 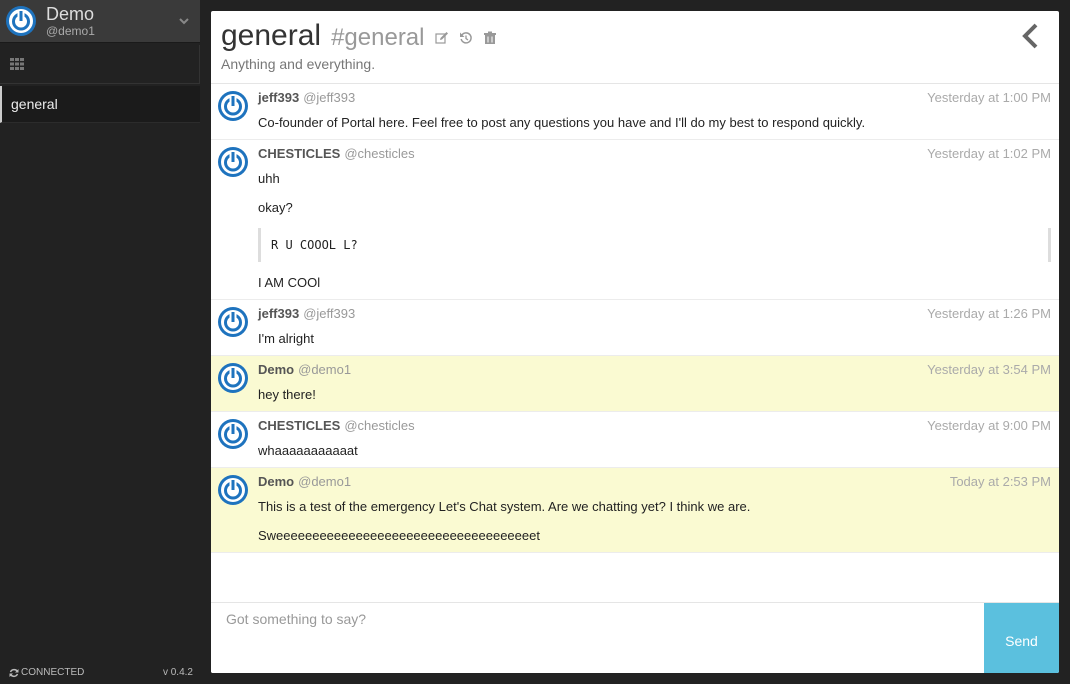 What do you see at coordinates (989, 425) in the screenshot?
I see `message-timestamp: Yesterday at 9:00 PM` at bounding box center [989, 425].